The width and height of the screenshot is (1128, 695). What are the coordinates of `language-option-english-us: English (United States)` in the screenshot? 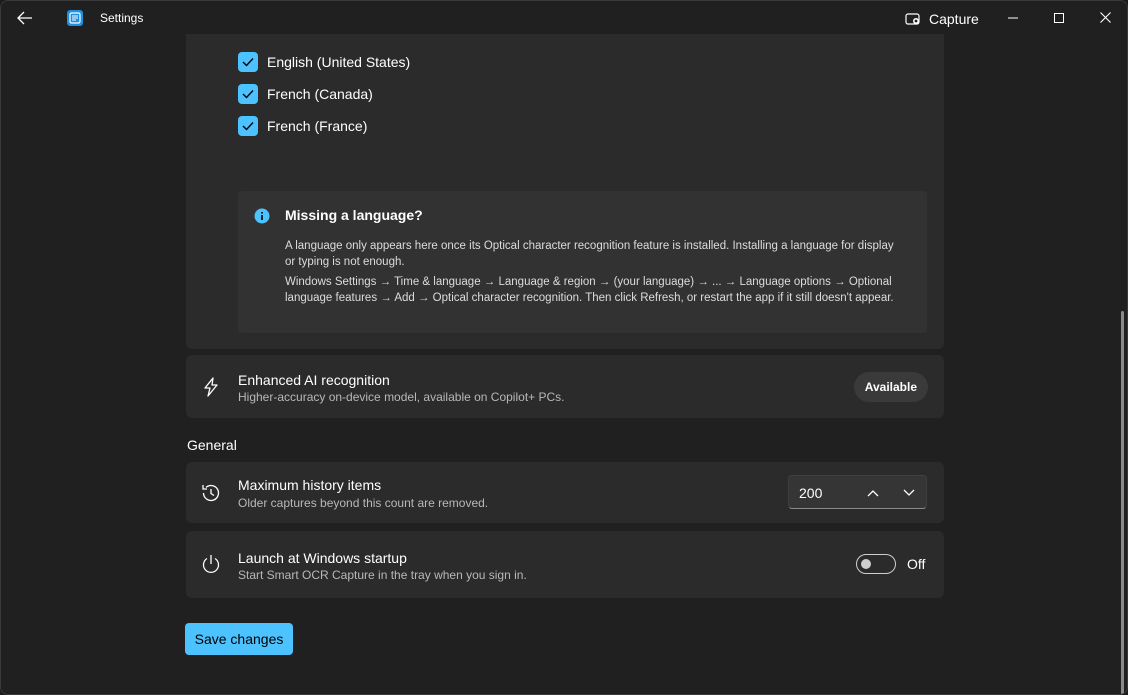 It's located at (324, 62).